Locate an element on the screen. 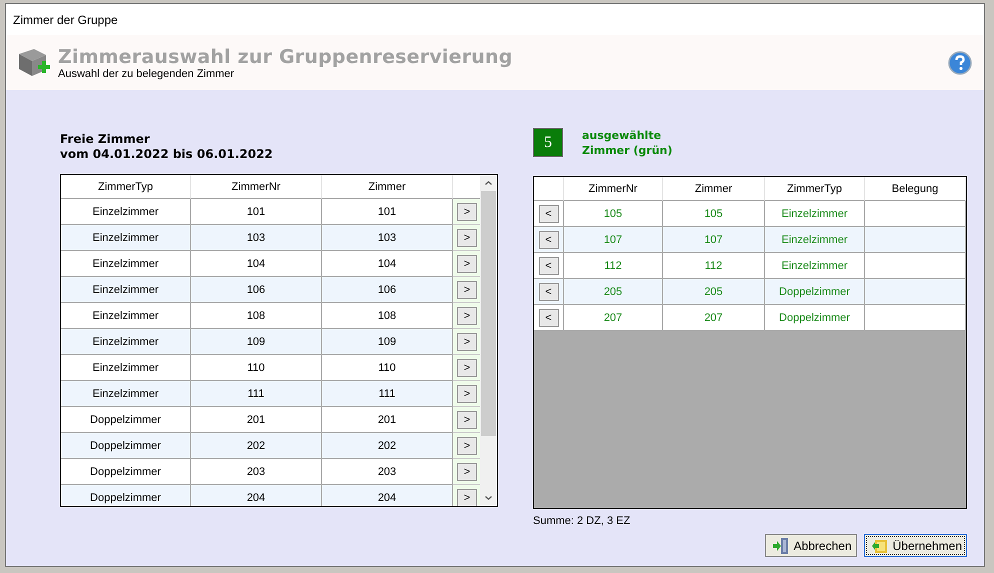 This screenshot has height=573, width=994. summary-text: Summe: 2 DZ, 3 EZ is located at coordinates (582, 521).